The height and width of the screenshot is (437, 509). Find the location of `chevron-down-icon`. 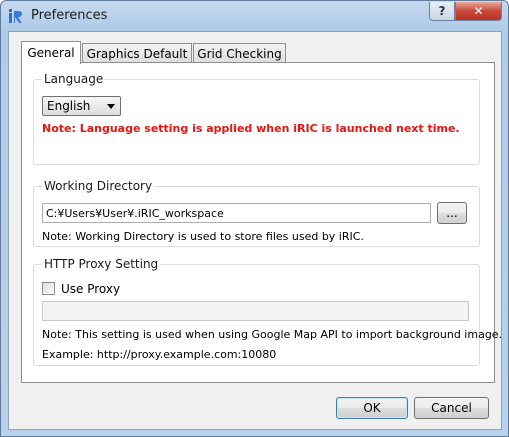

chevron-down-icon is located at coordinates (111, 106).